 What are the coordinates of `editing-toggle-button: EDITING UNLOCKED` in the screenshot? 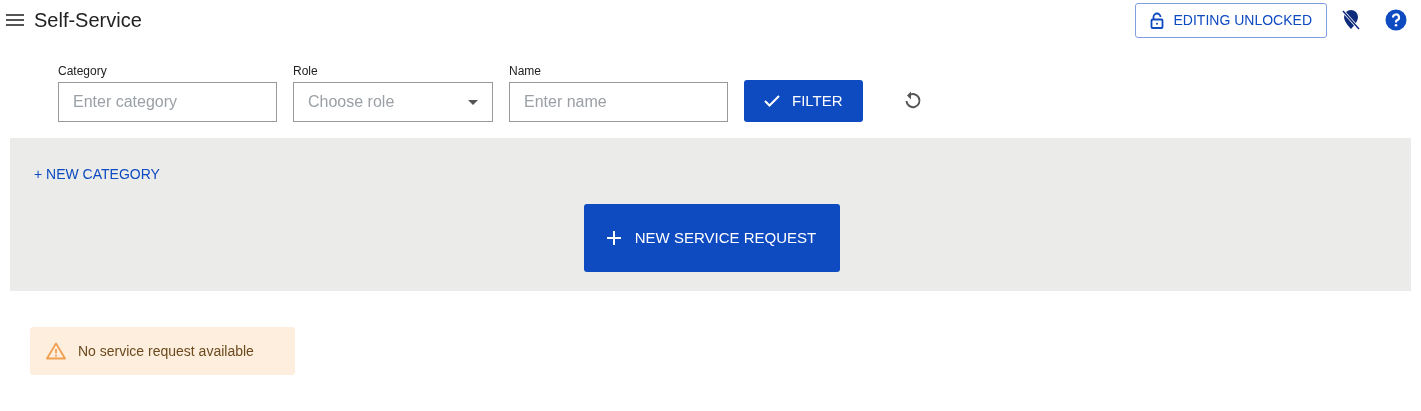 It's located at (1230, 20).